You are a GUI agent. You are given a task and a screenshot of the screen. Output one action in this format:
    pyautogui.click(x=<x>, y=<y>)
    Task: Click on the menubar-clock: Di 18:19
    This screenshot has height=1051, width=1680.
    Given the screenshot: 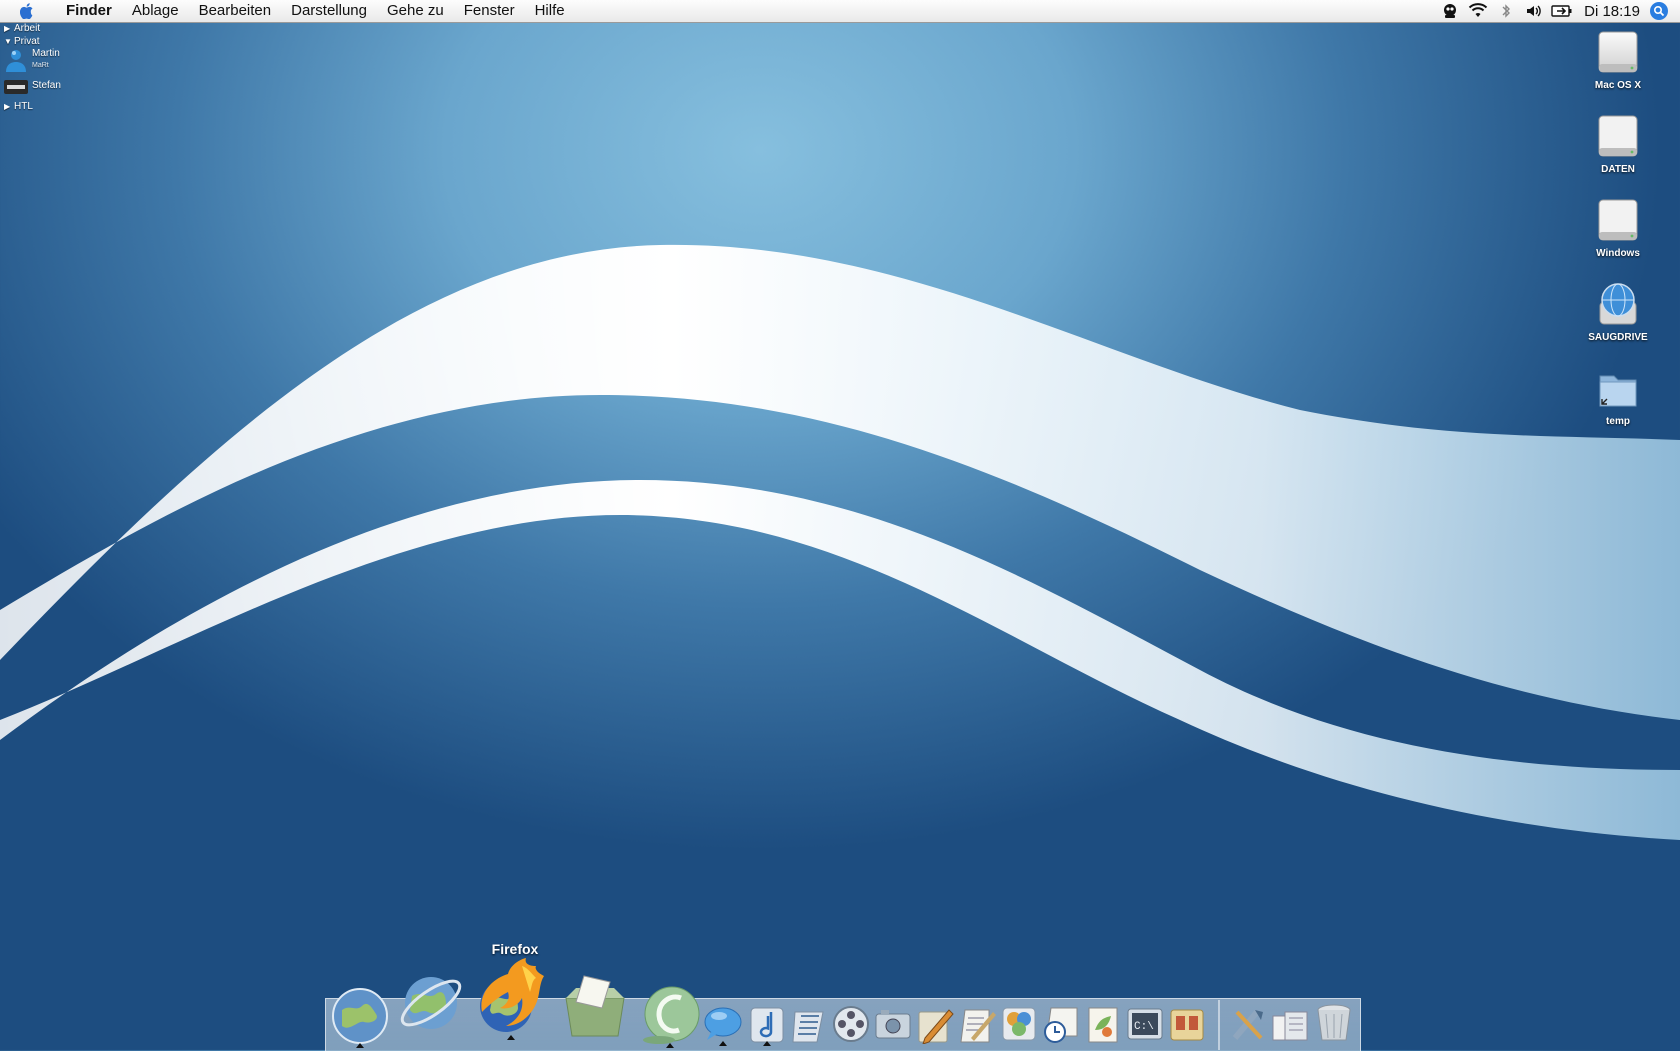 What is the action you would take?
    pyautogui.click(x=1613, y=11)
    